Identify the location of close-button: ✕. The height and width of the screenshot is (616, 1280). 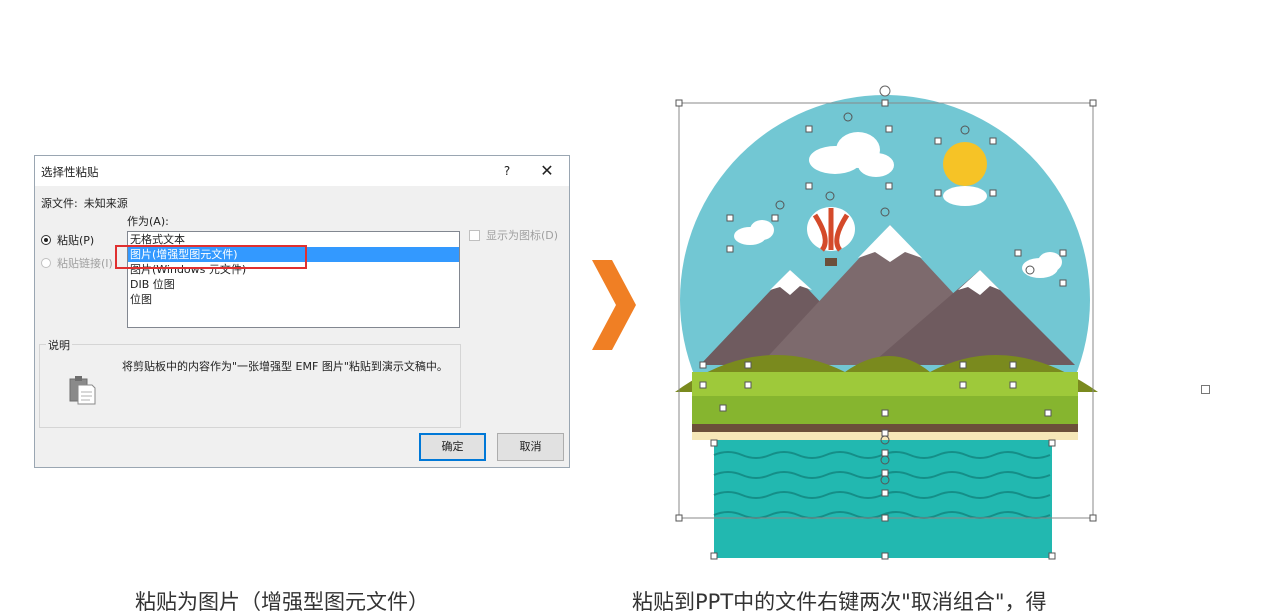
(547, 171).